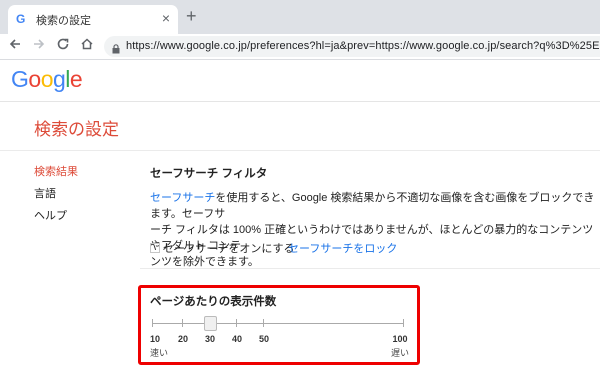  What do you see at coordinates (204, 262) in the screenshot?
I see `description-line: ンツを除外できます。` at bounding box center [204, 262].